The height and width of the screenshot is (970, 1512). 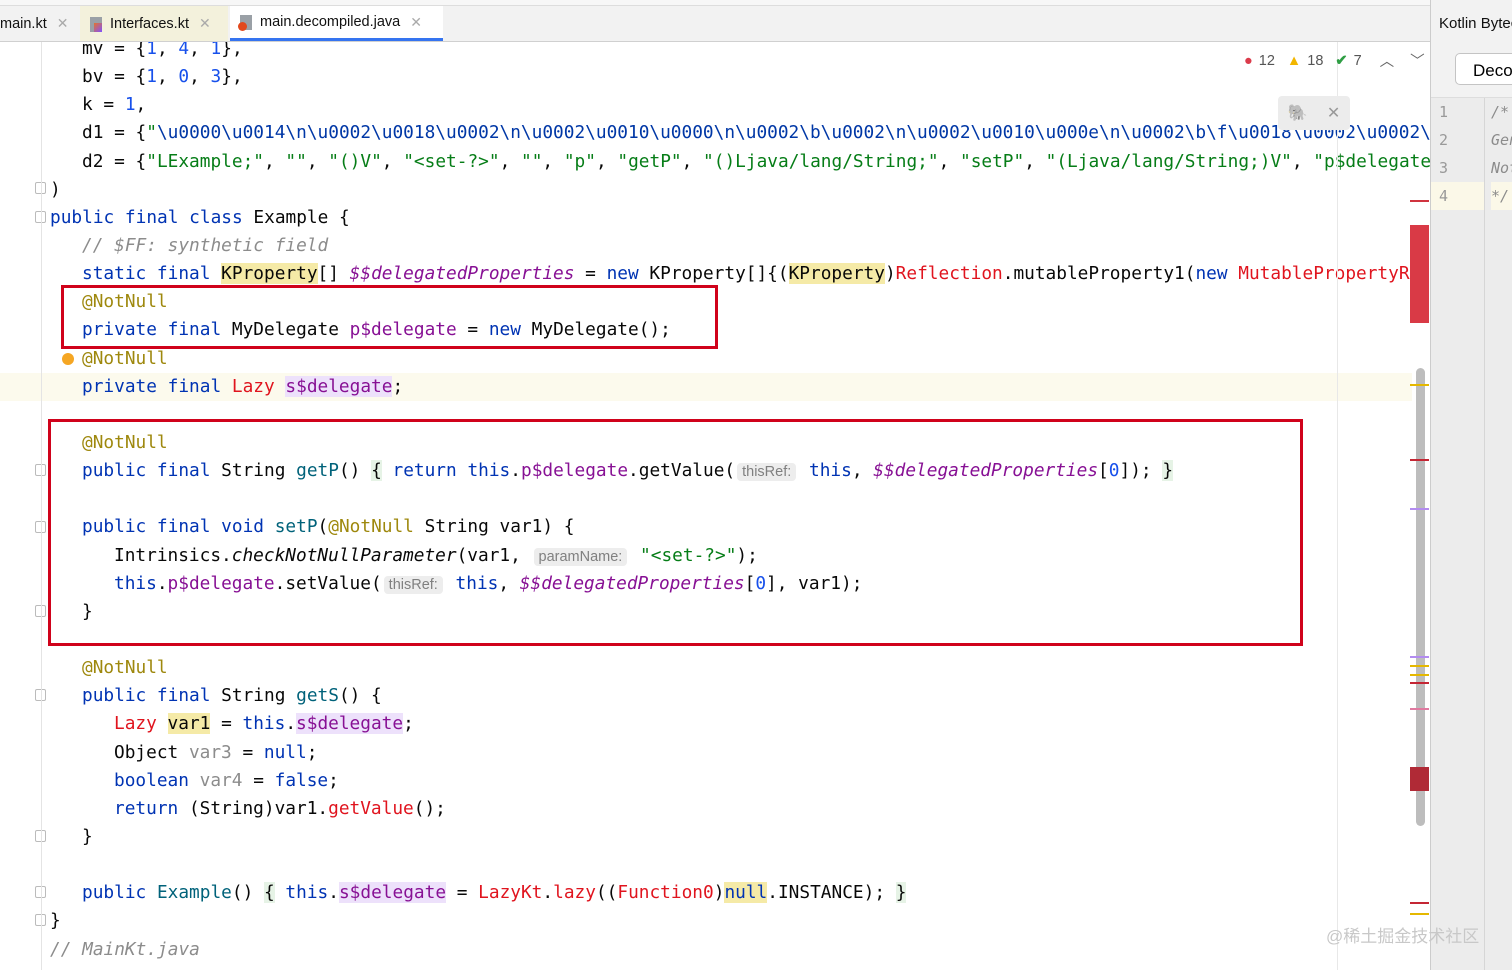 I want to click on code-token: () {, so click(x=360, y=696).